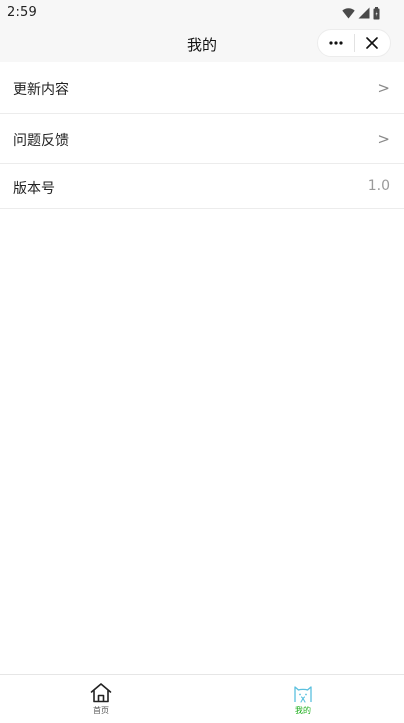 This screenshot has width=404, height=723. I want to click on tab-home: 首页, so click(101, 699).